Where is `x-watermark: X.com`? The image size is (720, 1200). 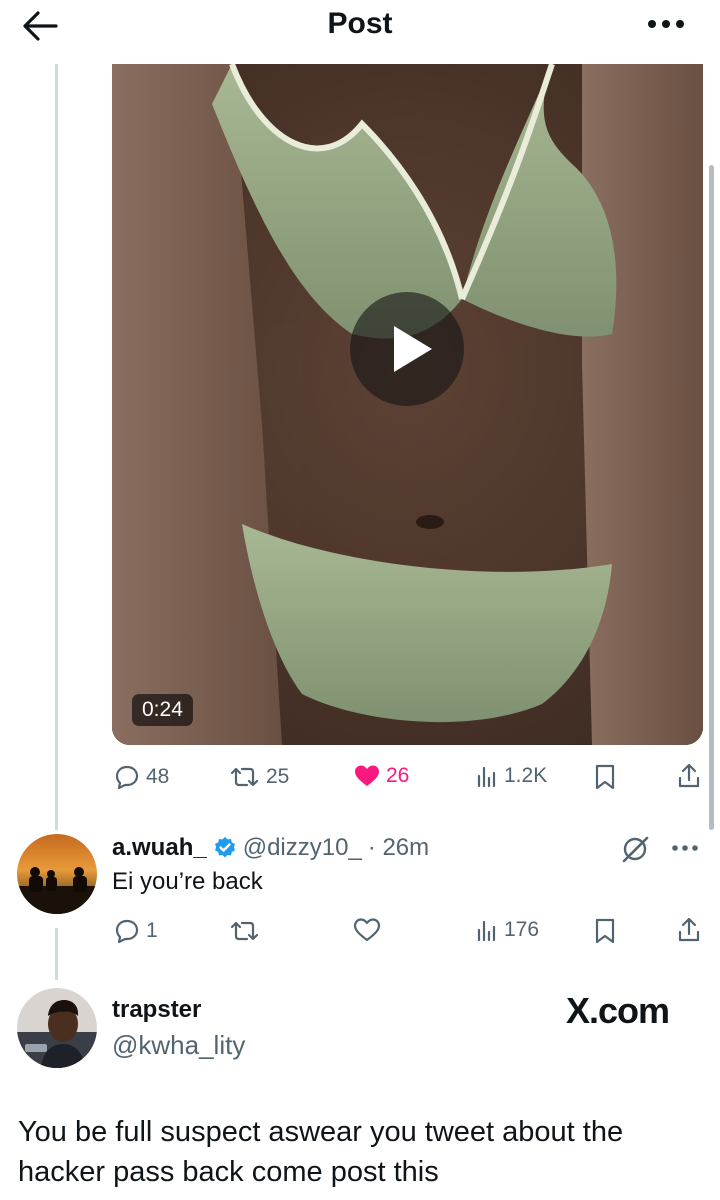 x-watermark: X.com is located at coordinates (618, 1010).